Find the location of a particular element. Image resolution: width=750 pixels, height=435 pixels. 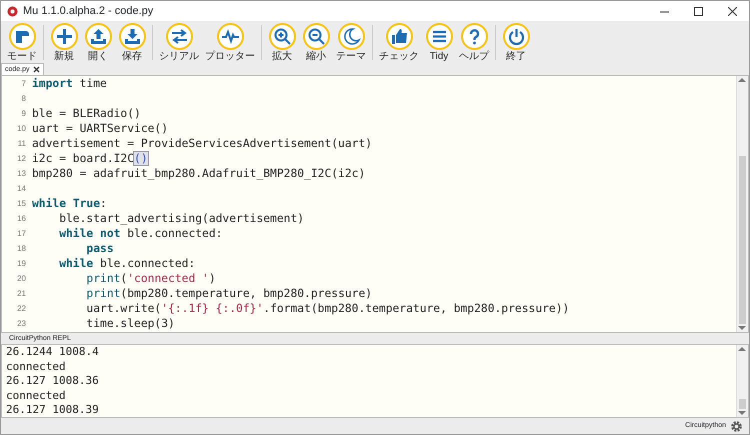

arrows-icon is located at coordinates (179, 36).